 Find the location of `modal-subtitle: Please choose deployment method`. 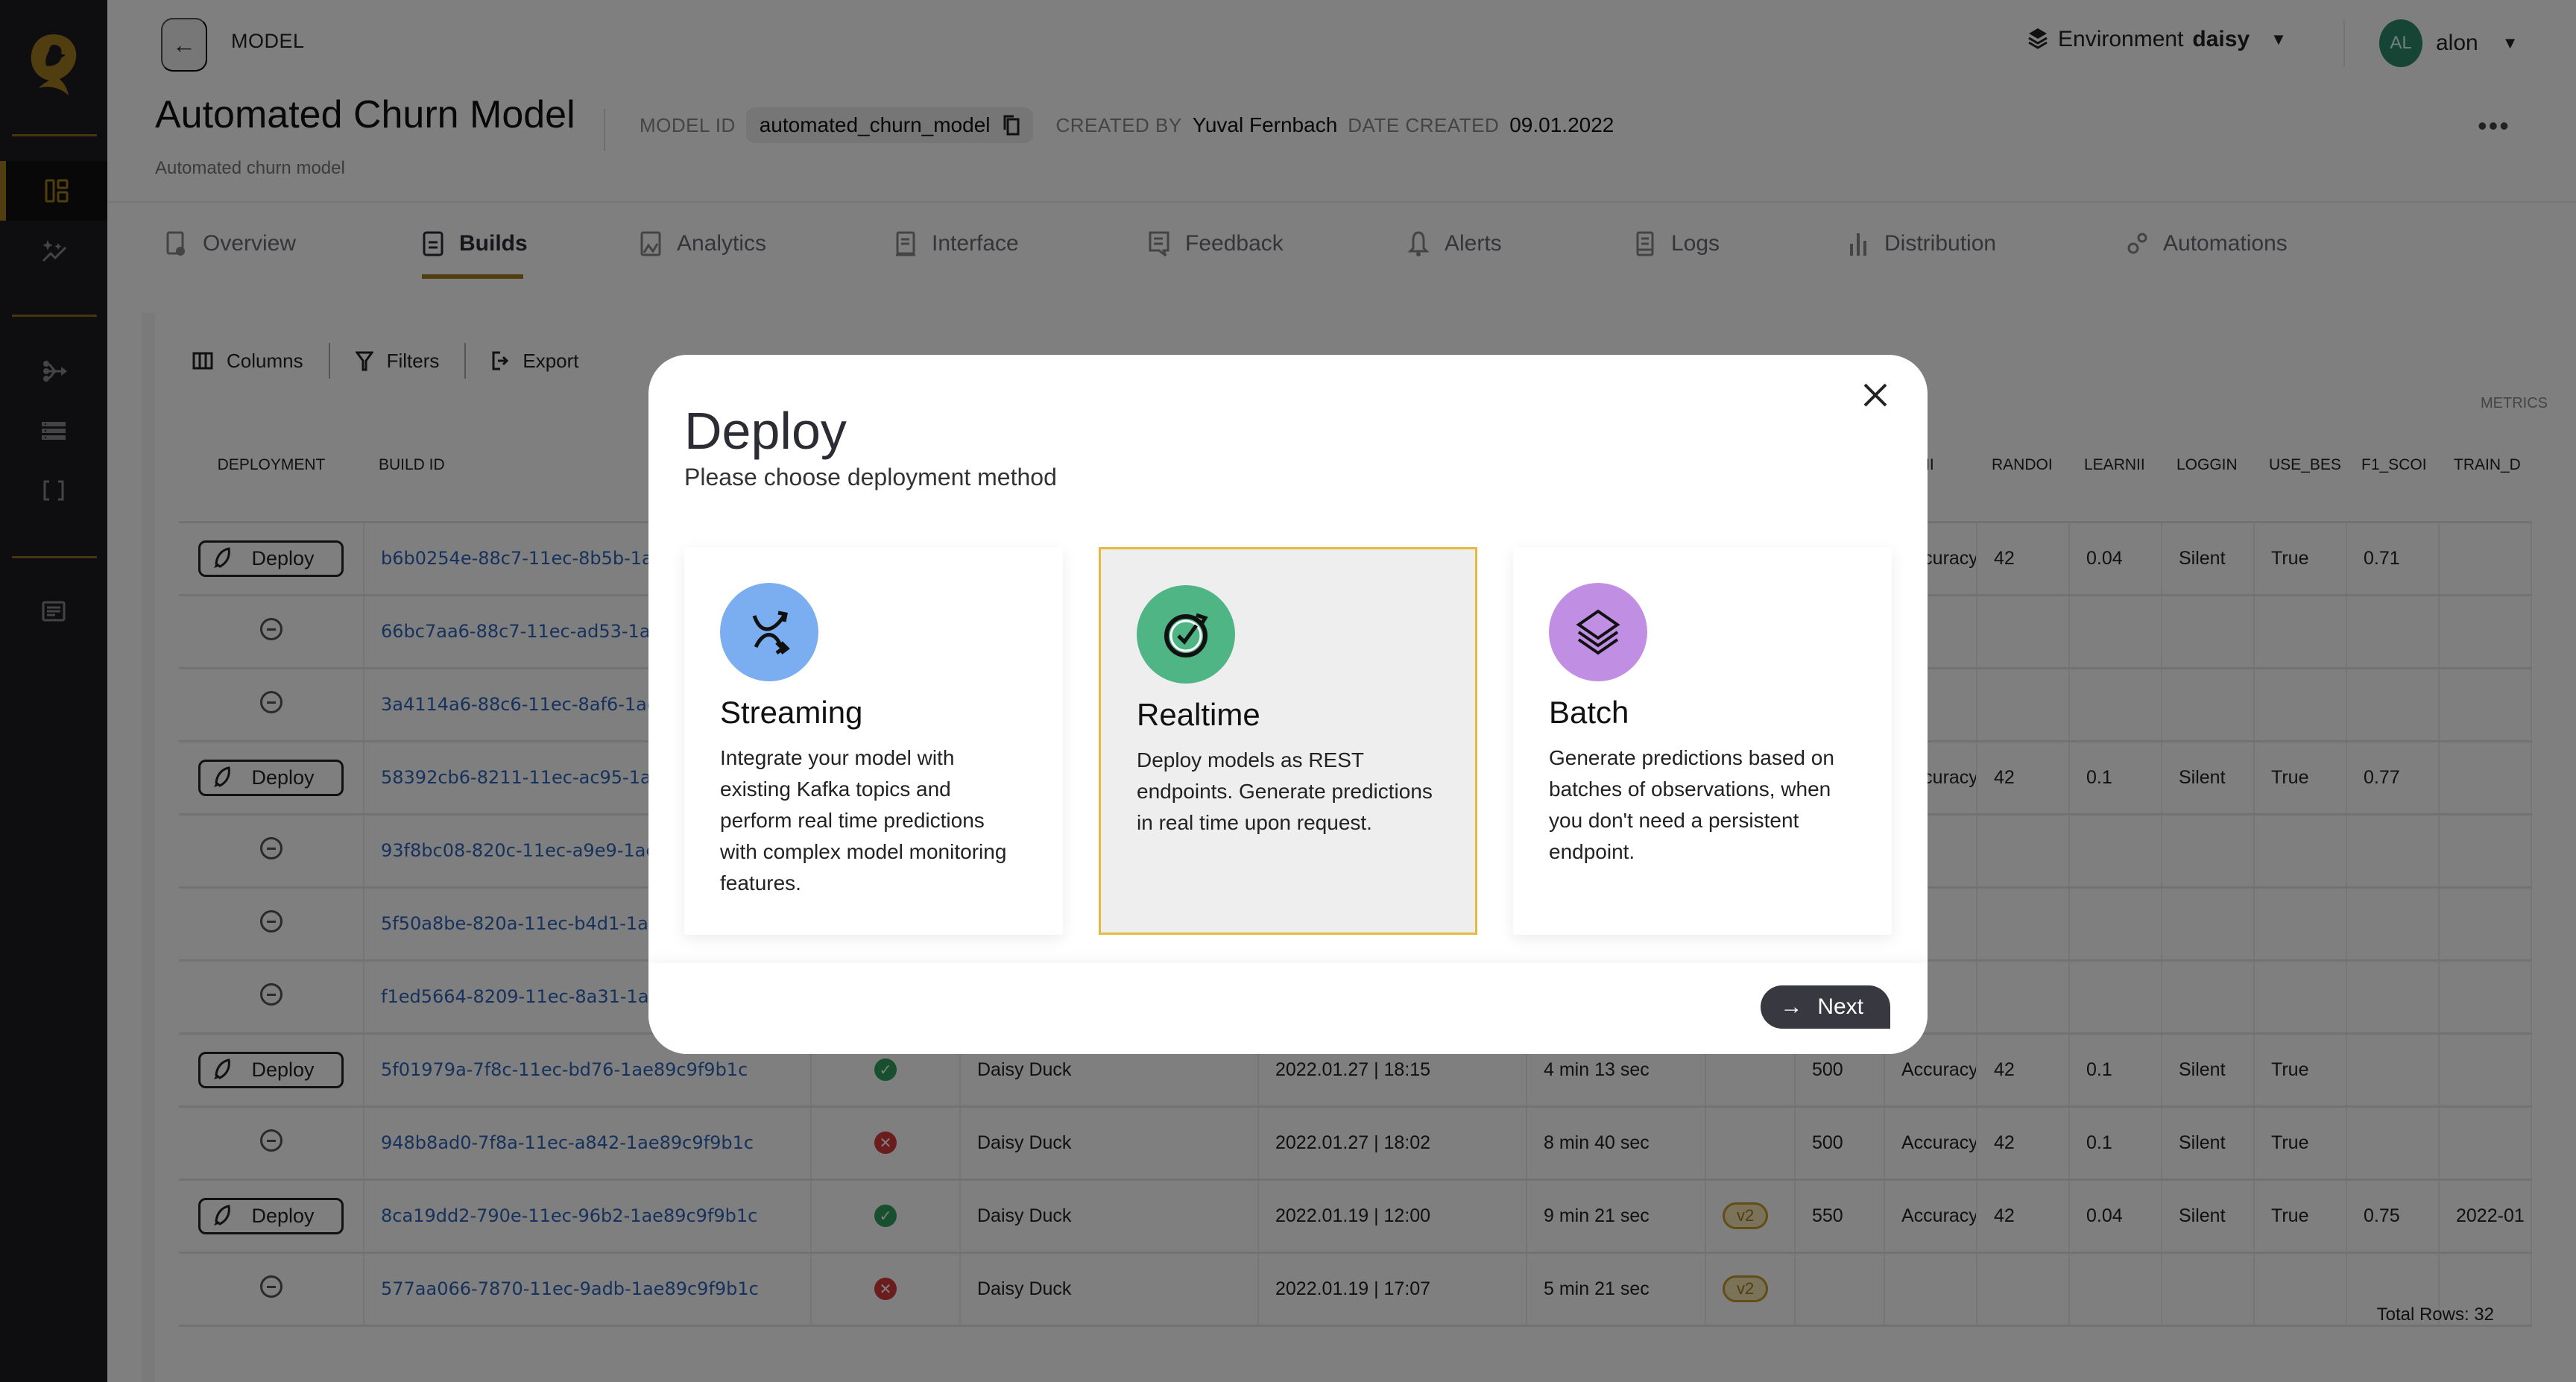

modal-subtitle: Please choose deployment method is located at coordinates (871, 477).